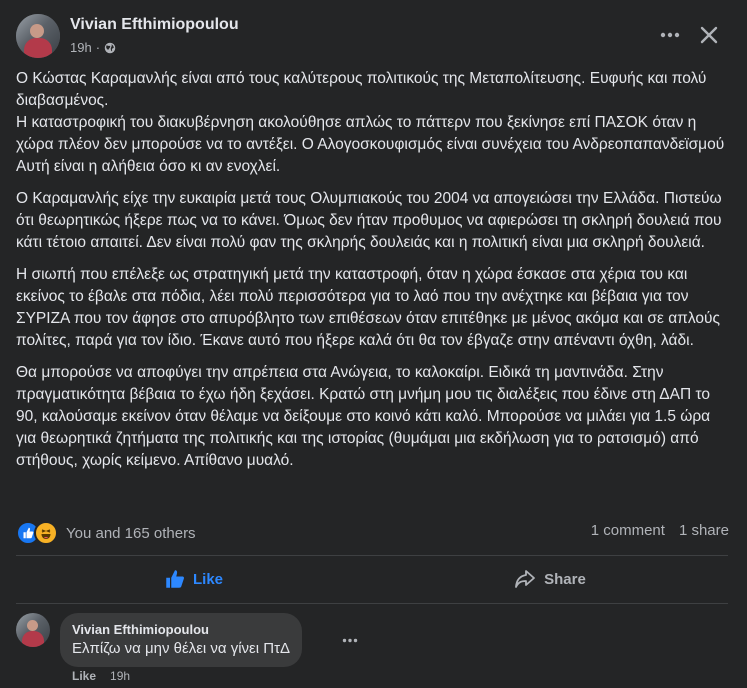 The height and width of the screenshot is (688, 747). Describe the element at coordinates (81, 47) in the screenshot. I see `post-time: 19h` at that location.